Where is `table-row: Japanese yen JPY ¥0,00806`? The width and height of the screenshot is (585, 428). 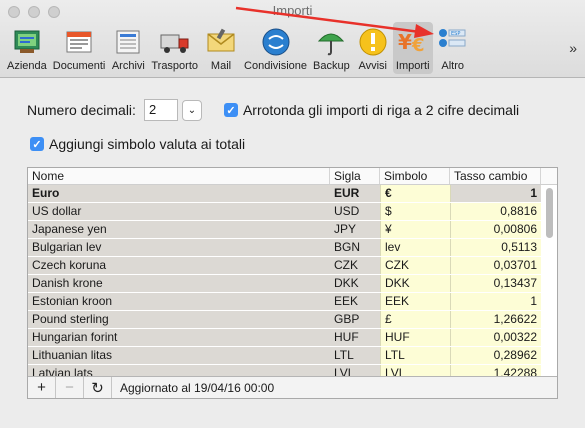
table-row: Japanese yen JPY ¥0,00806 is located at coordinates (292, 230).